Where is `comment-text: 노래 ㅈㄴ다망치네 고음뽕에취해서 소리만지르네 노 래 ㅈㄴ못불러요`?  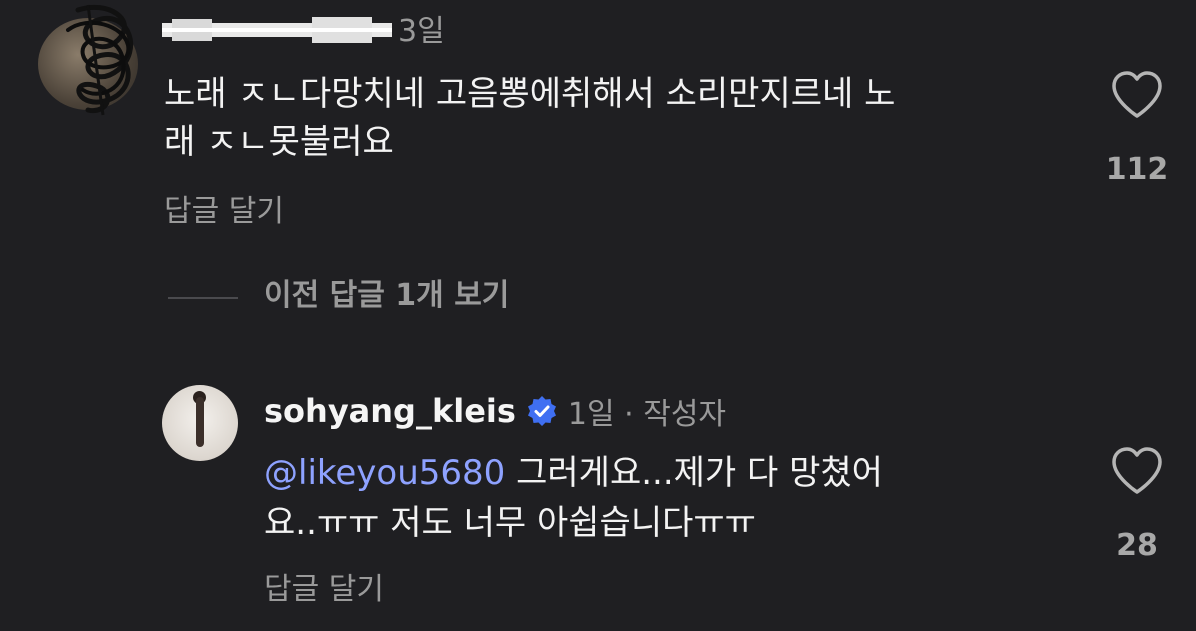 comment-text: 노래 ㅈㄴ다망치네 고음뽕에취해서 소리만지르네 노 래 ㅈㄴ못불러요 is located at coordinates (530, 118).